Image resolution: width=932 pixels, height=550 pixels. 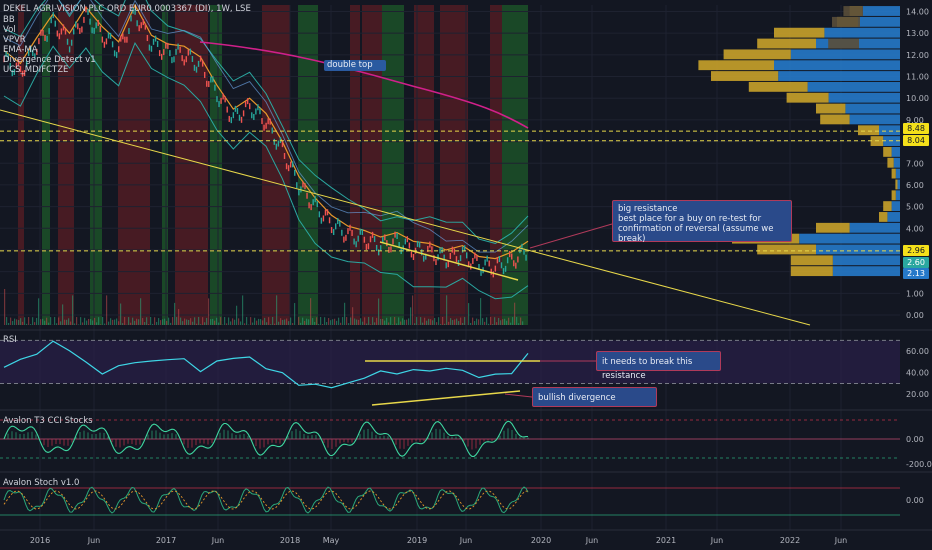 I want to click on rsi-tick-label: 60.00, so click(x=917, y=351).